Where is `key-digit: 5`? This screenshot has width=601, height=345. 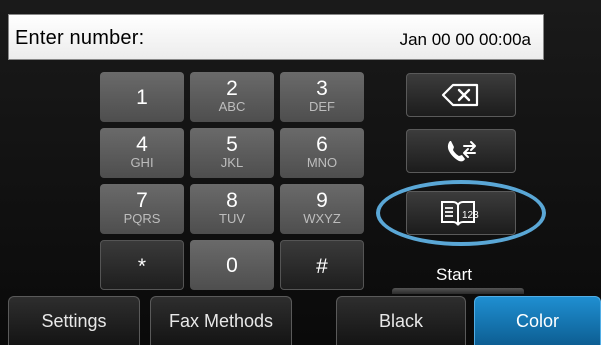
key-digit: 5 is located at coordinates (232, 144).